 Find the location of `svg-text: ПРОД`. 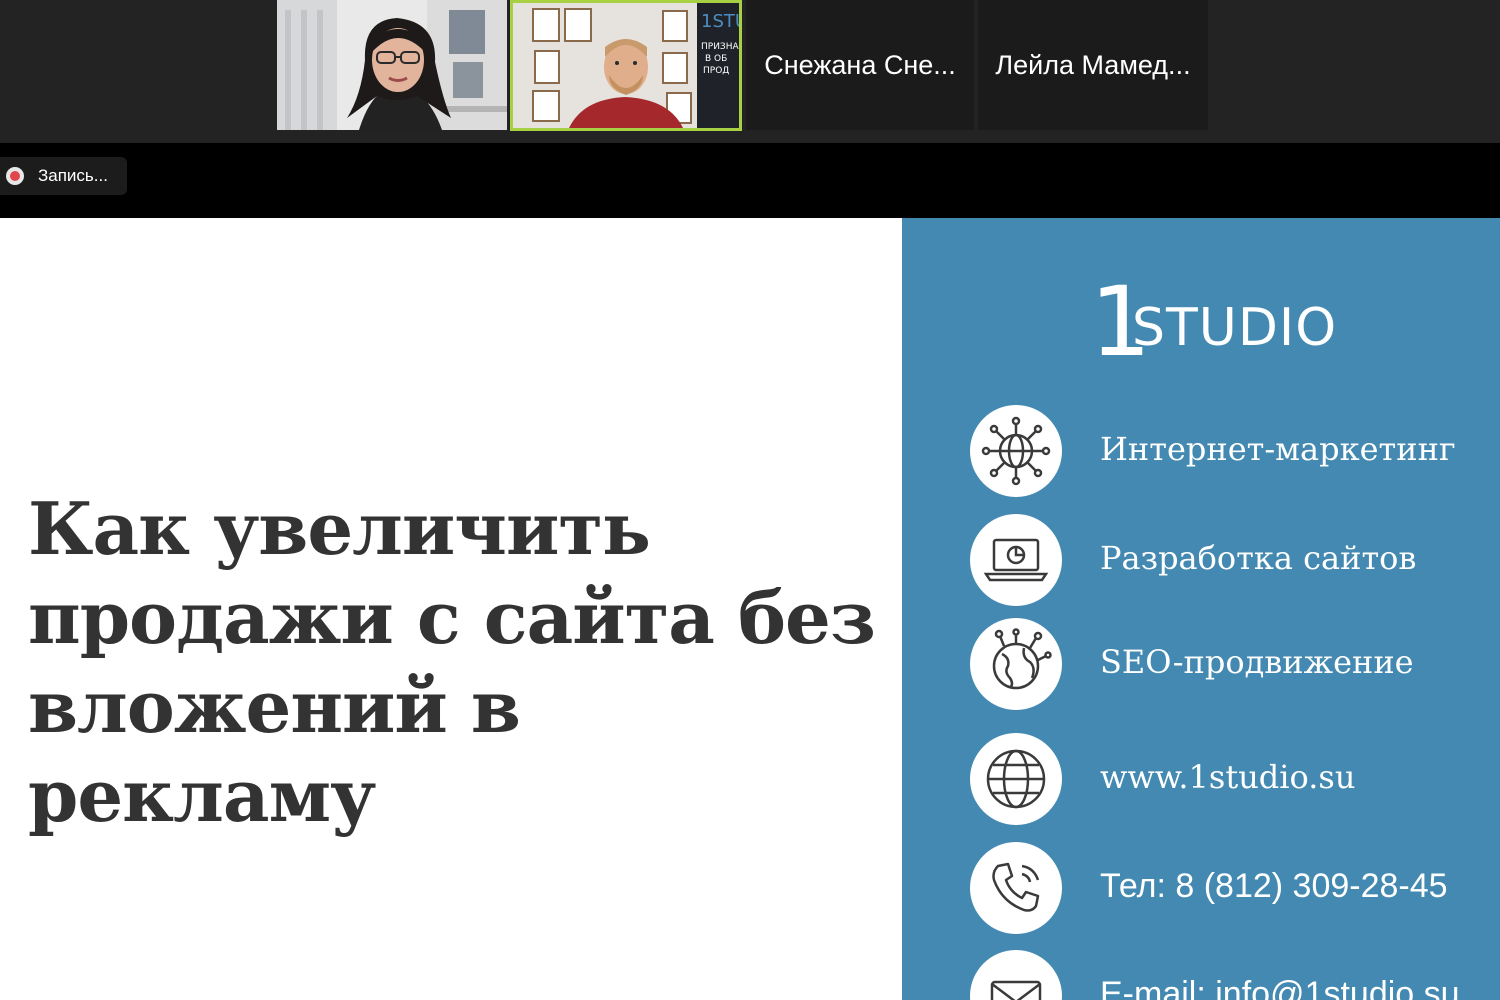

svg-text: ПРОД is located at coordinates (716, 71).